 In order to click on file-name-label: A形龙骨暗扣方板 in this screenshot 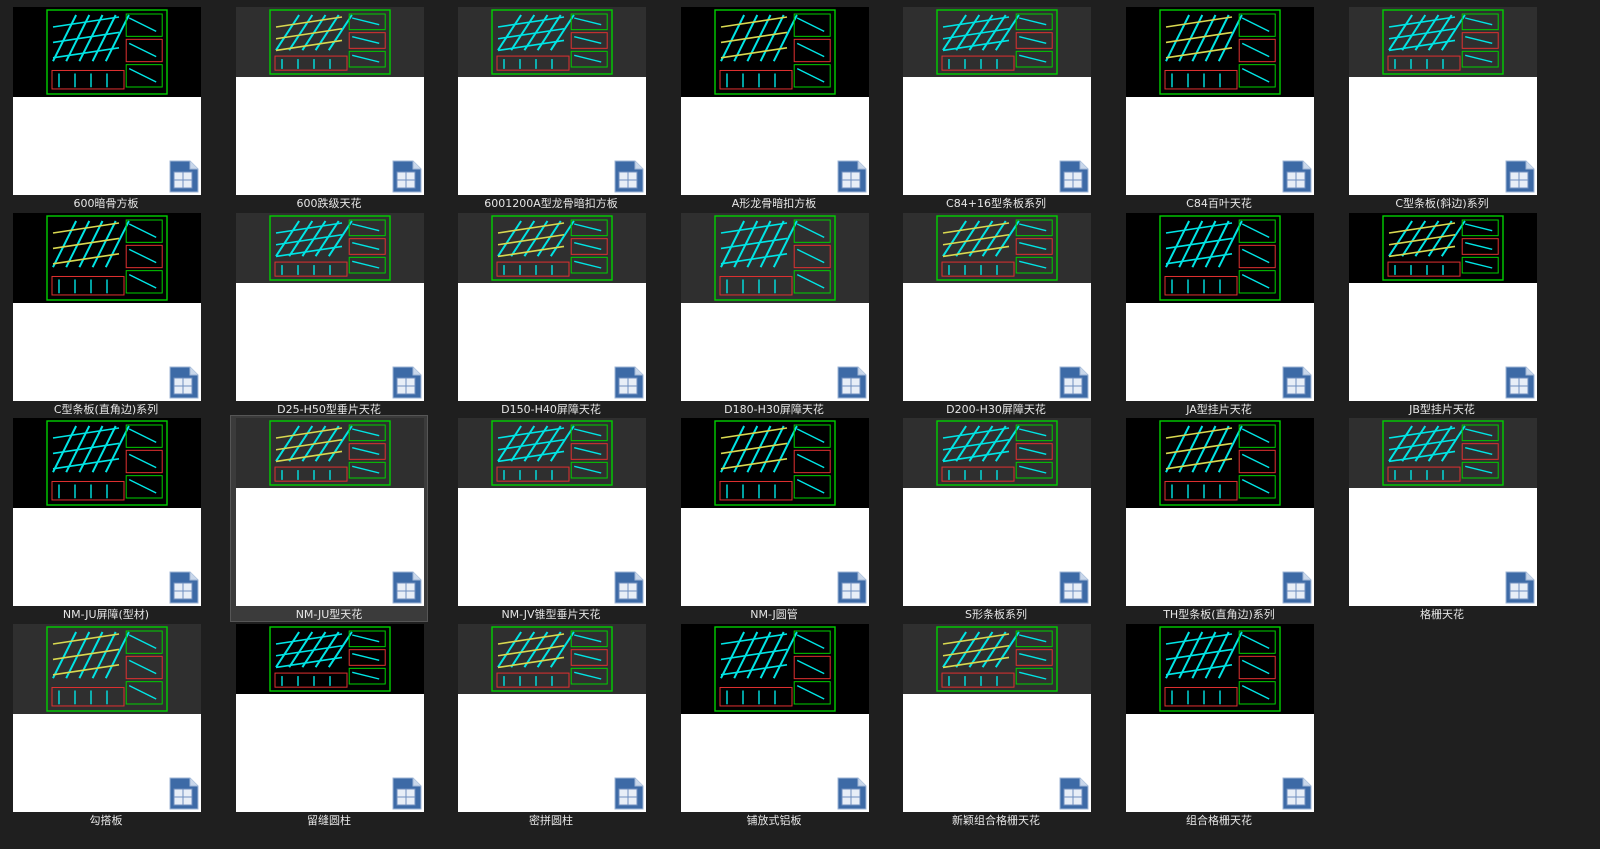, I will do `click(774, 203)`.